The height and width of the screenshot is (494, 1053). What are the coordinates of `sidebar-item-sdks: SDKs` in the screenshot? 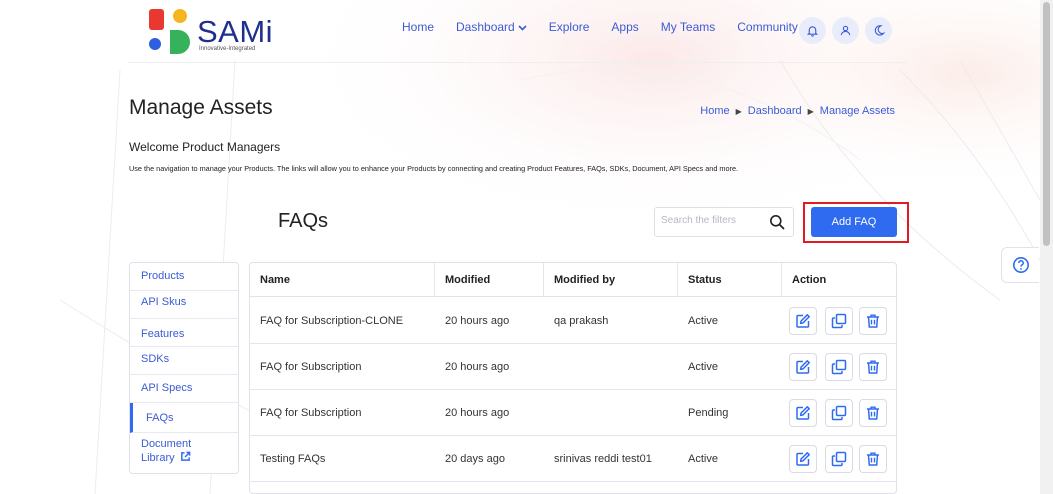 It's located at (184, 361).